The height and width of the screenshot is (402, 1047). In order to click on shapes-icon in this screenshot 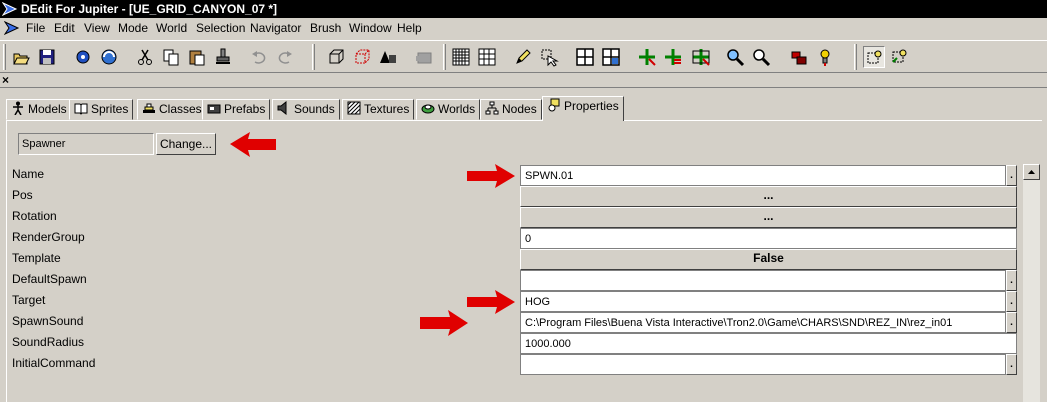, I will do `click(388, 57)`.